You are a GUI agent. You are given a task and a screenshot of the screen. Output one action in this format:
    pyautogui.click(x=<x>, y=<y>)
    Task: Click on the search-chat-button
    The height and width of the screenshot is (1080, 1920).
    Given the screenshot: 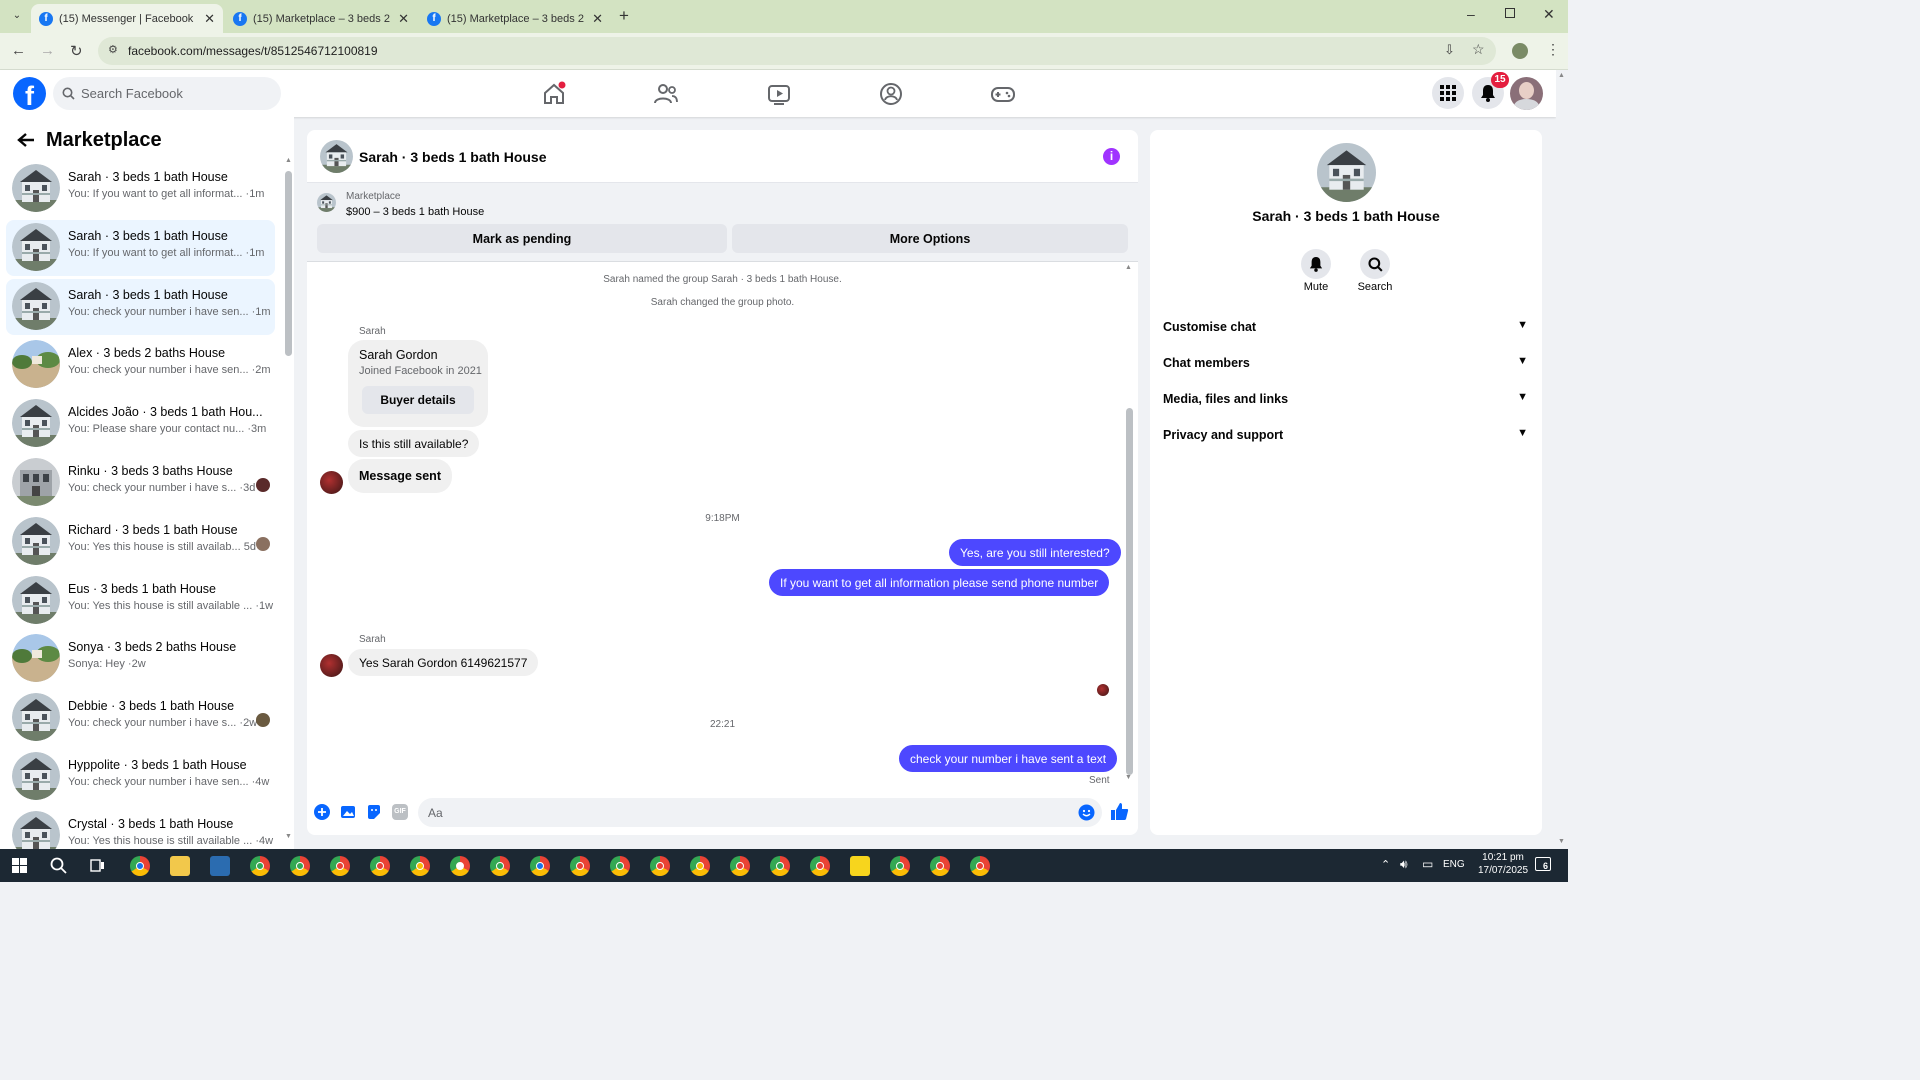 What is the action you would take?
    pyautogui.click(x=1375, y=264)
    